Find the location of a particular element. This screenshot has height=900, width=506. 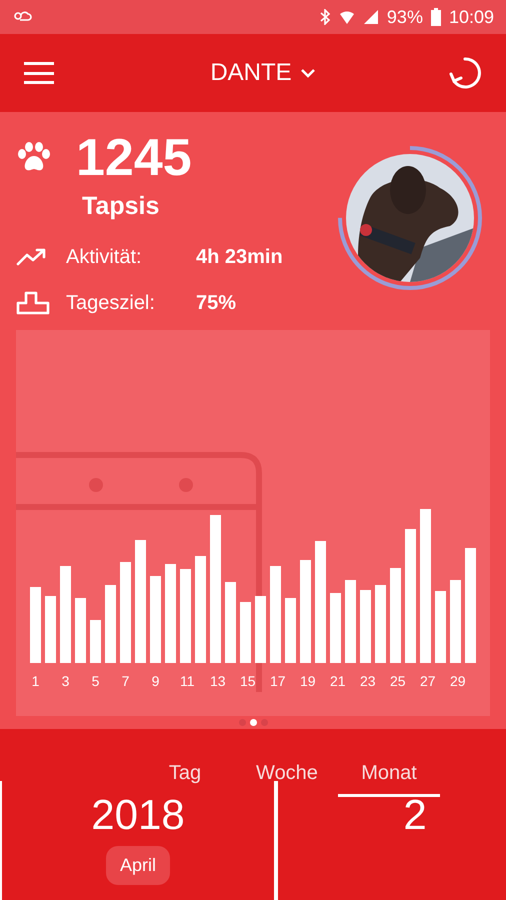

count-label: Tapsis is located at coordinates (121, 206).